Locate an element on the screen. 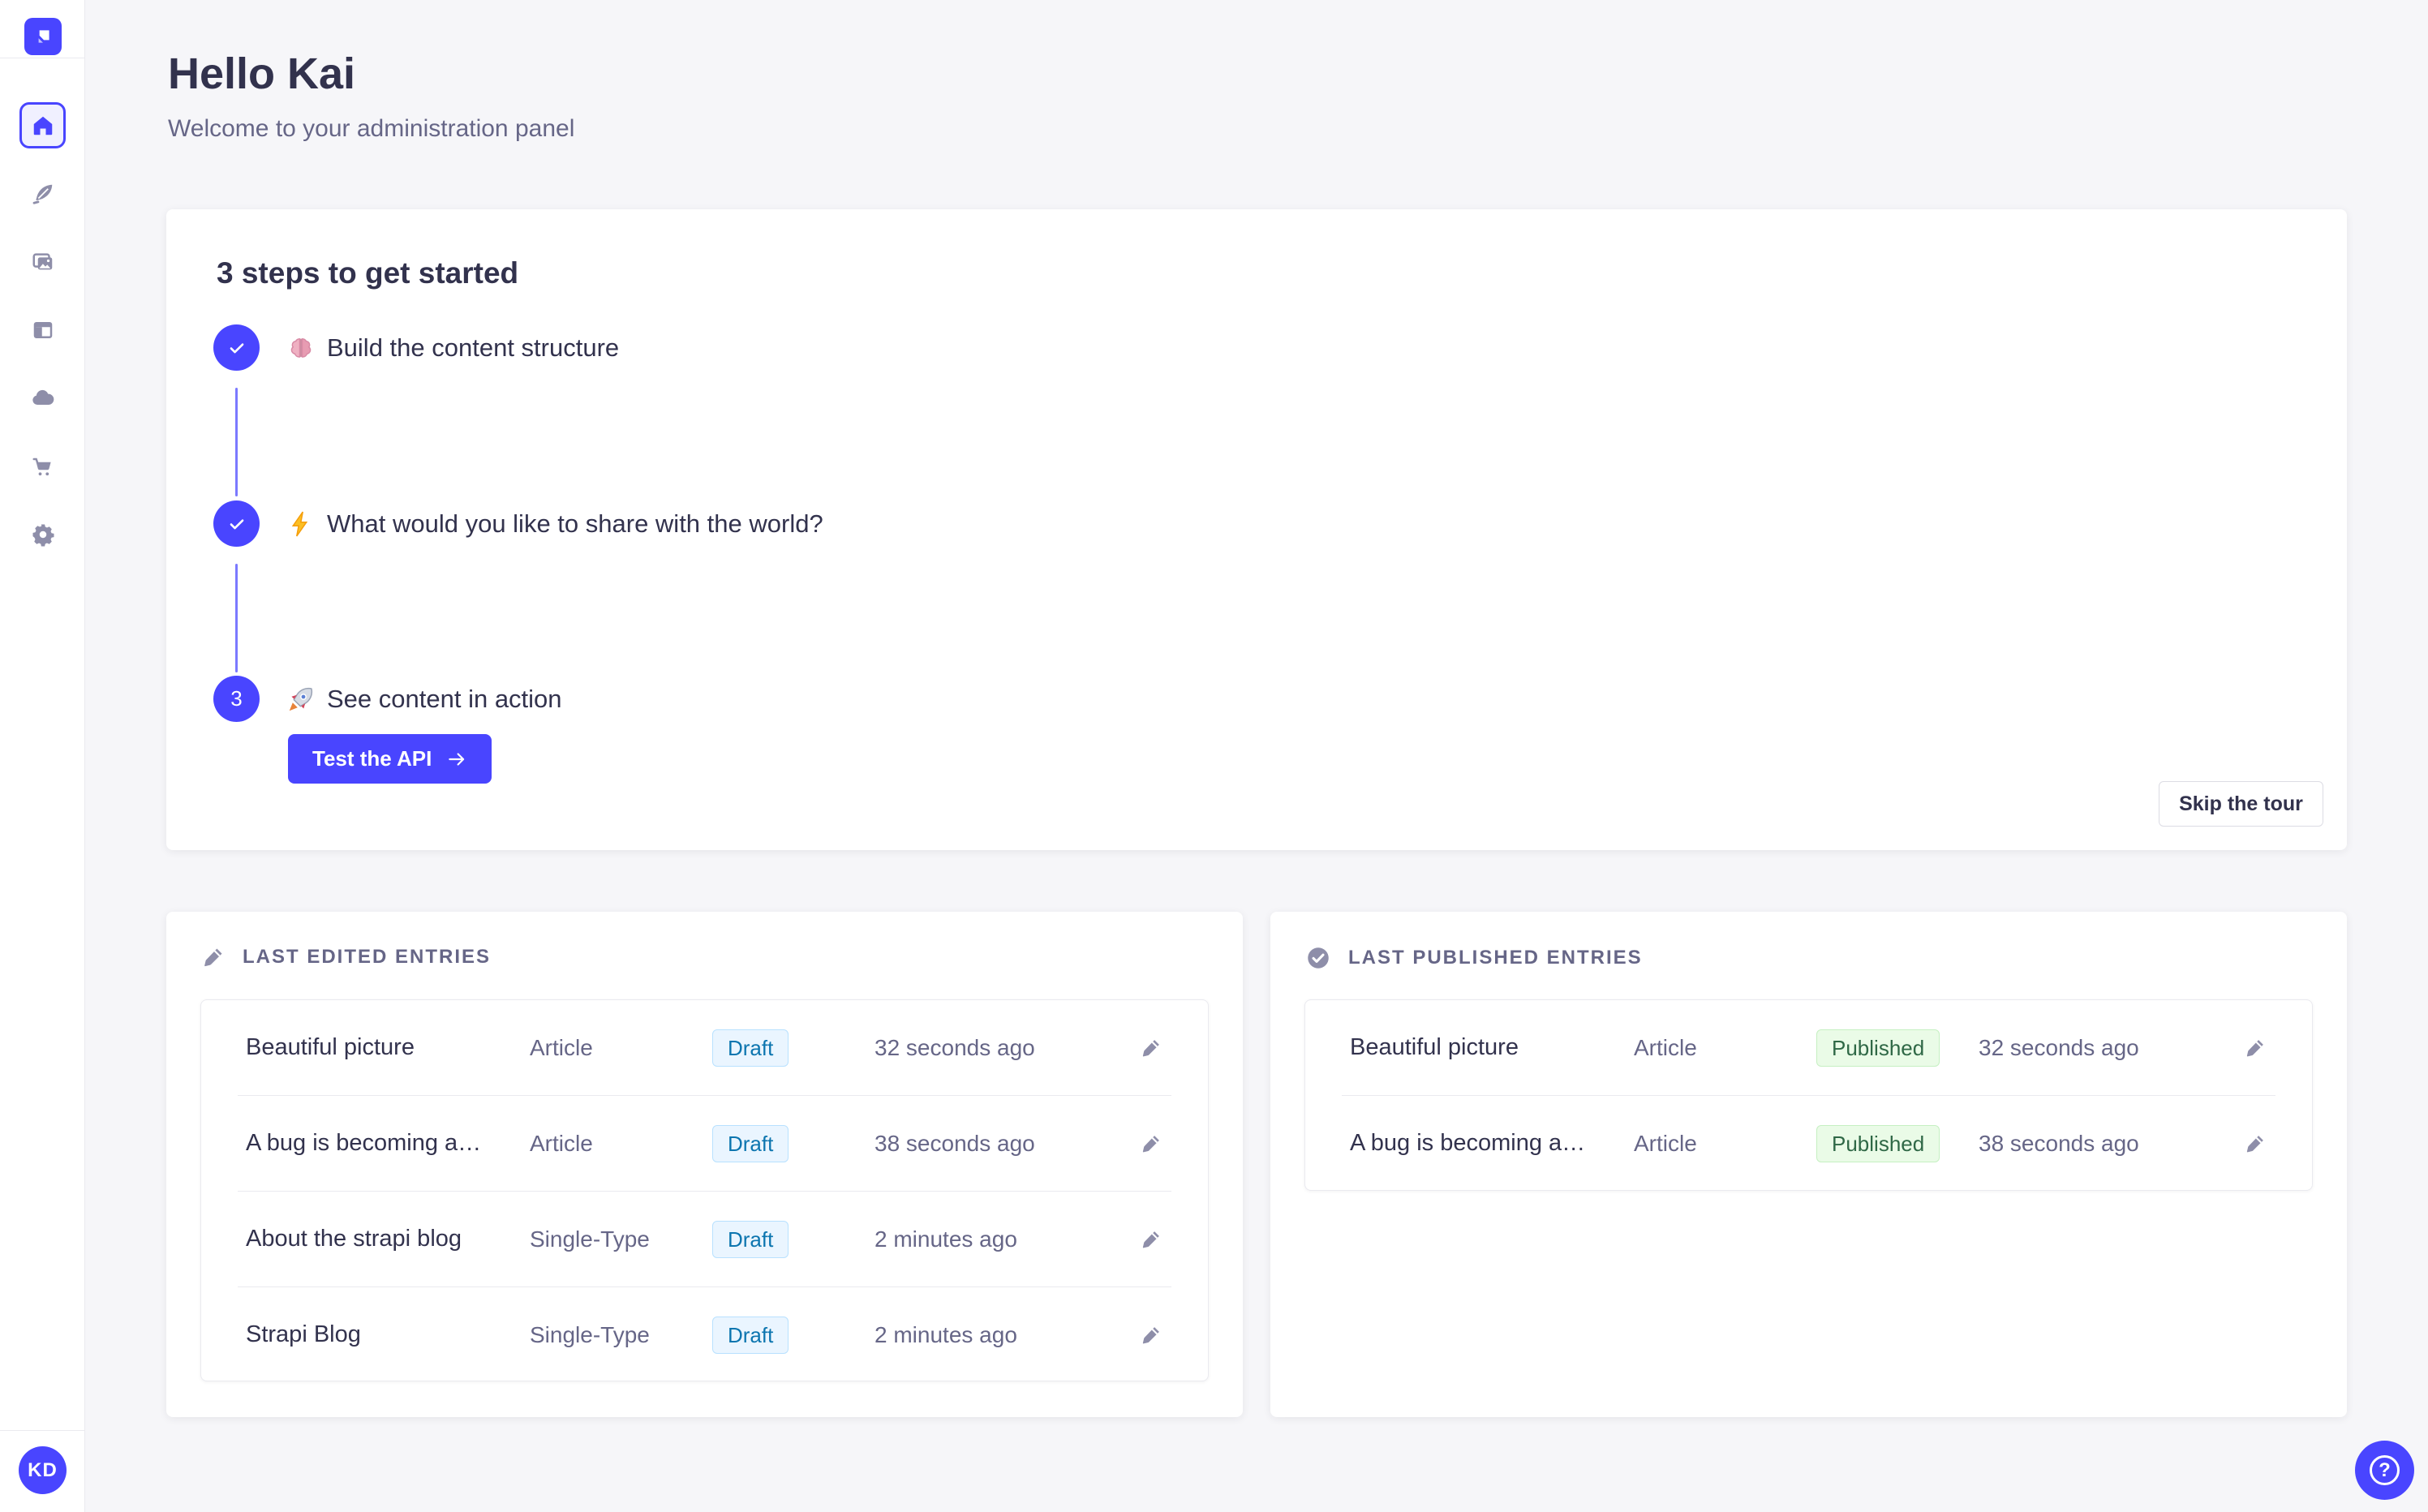  strapi-logo-icon is located at coordinates (43, 36).